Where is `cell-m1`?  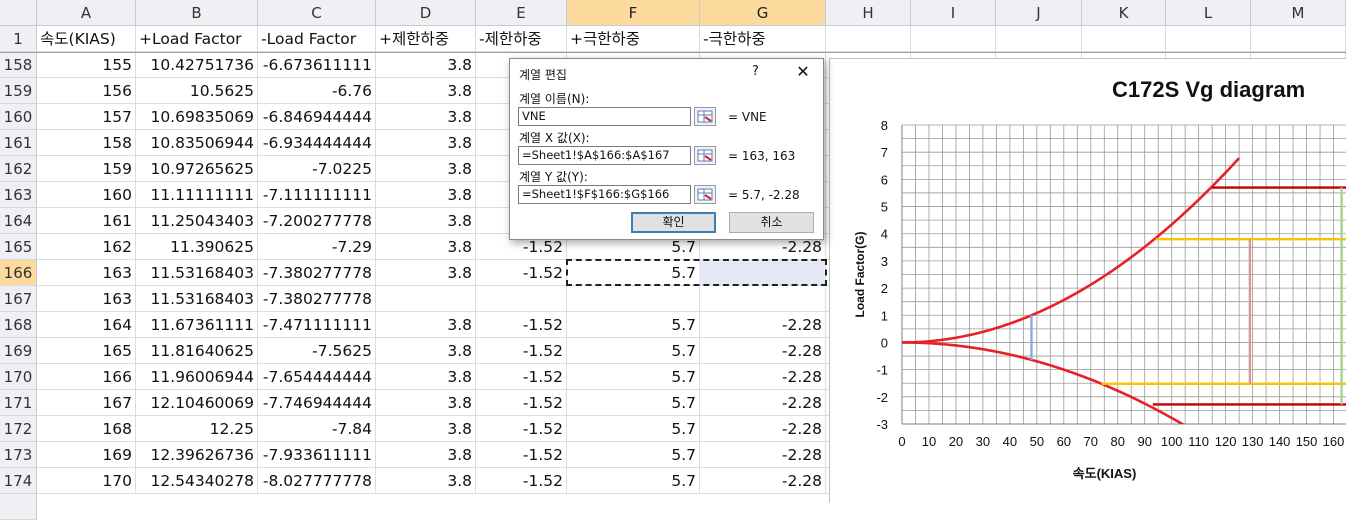 cell-m1 is located at coordinates (1298, 39).